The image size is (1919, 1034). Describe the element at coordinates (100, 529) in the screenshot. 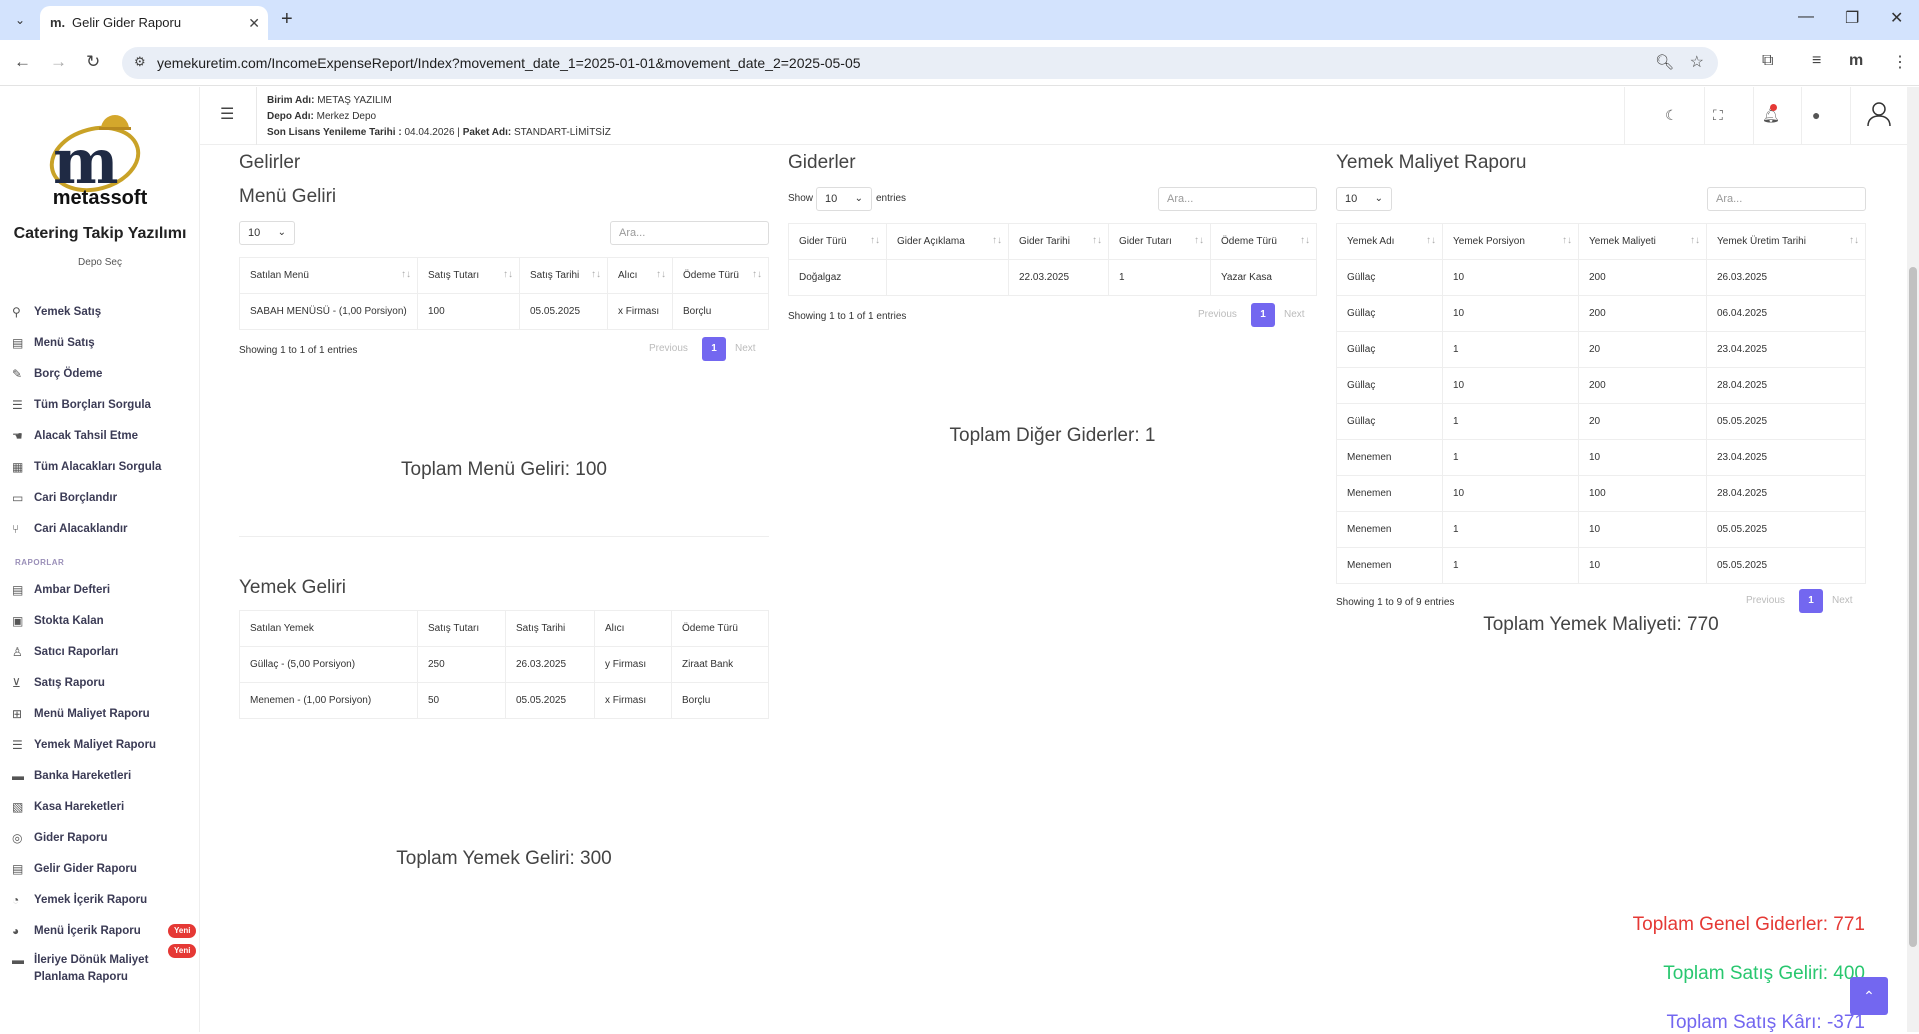

I see `sidebar-item-cari-alacaklandir: ⑂ Cari Alacaklandır` at that location.